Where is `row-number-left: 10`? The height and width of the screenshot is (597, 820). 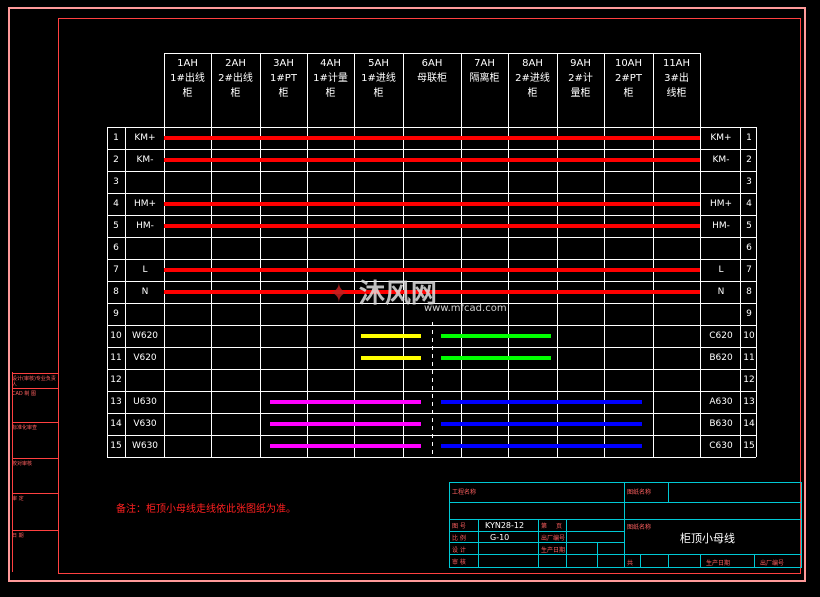 row-number-left: 10 is located at coordinates (116, 336).